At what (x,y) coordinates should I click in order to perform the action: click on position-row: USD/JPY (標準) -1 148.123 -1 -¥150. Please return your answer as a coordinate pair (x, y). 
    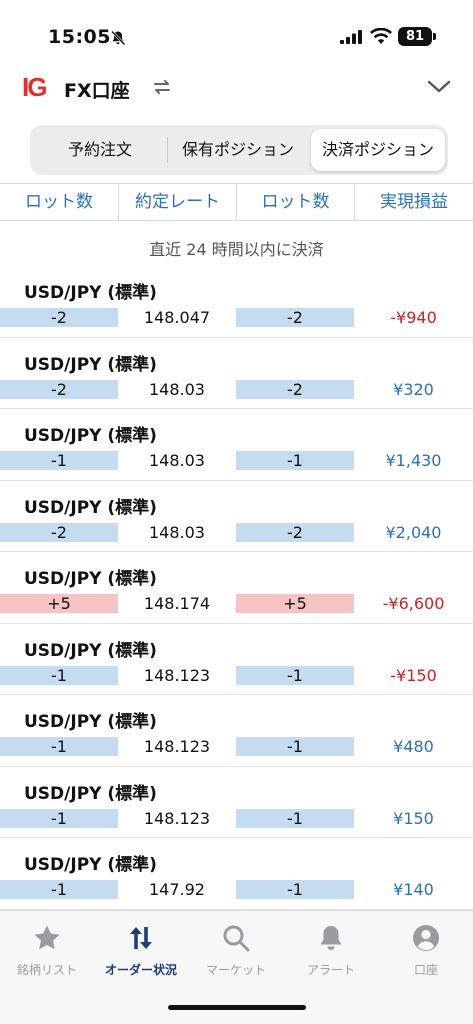
    Looking at the image, I should click on (236, 659).